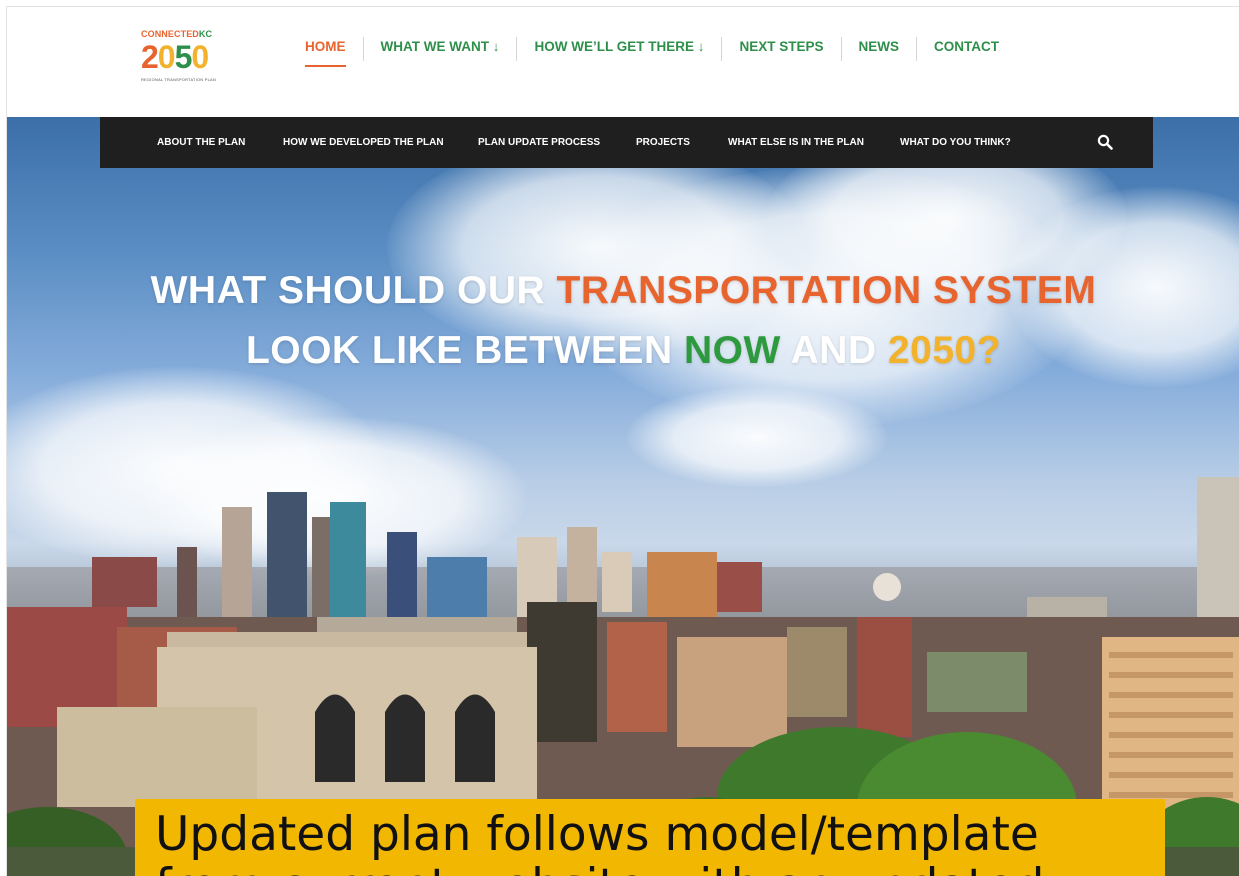 The width and height of the screenshot is (1239, 876). I want to click on nav-news: NEWS, so click(879, 49).